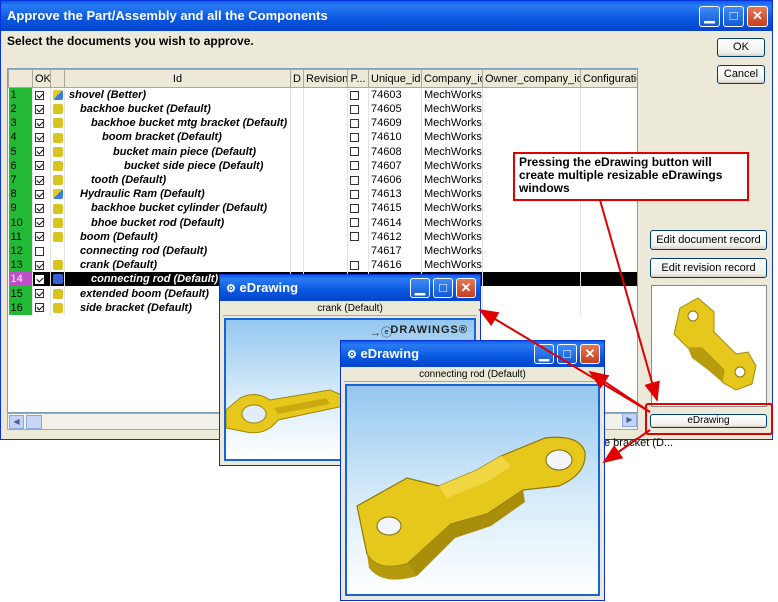  I want to click on table-row: 12 connecting rod (Default) 74617 MechWorks, so click(322, 251).